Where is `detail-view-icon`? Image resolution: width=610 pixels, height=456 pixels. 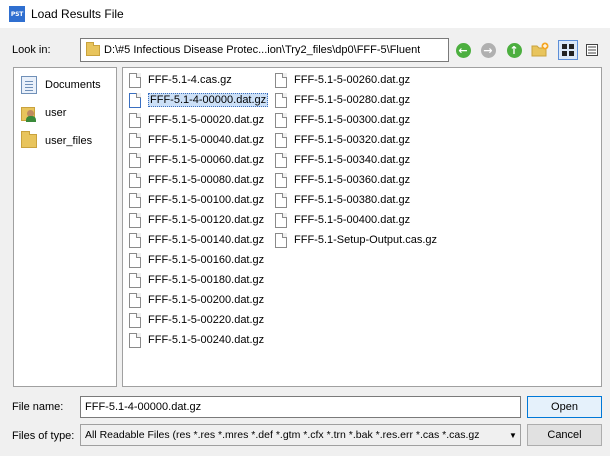
detail-view-icon is located at coordinates (592, 50).